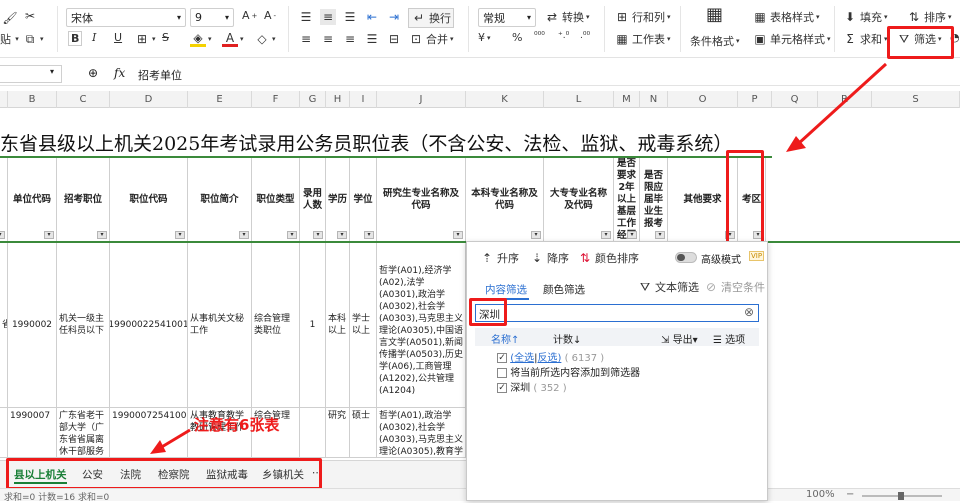 Image resolution: width=960 pixels, height=503 pixels. What do you see at coordinates (745, 200) in the screenshot?
I see `exam-area-highlight-box` at bounding box center [745, 200].